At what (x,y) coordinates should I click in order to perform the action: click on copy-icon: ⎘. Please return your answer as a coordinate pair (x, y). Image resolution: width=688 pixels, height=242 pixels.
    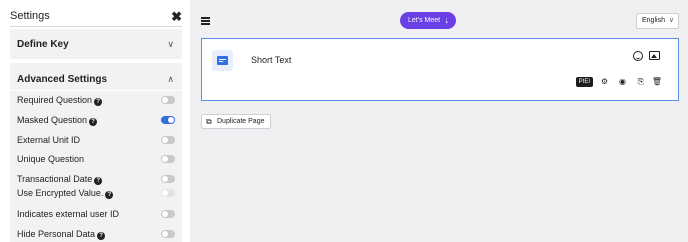
    Looking at the image, I should click on (641, 82).